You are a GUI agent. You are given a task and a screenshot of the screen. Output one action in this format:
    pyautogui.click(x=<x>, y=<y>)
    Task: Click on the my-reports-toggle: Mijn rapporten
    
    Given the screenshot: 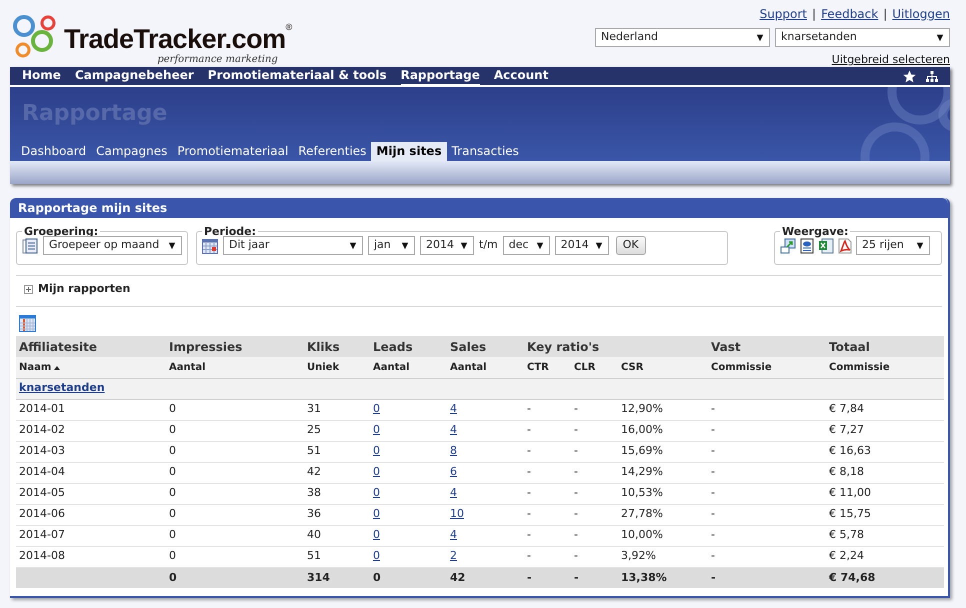 What is the action you would take?
    pyautogui.click(x=84, y=289)
    